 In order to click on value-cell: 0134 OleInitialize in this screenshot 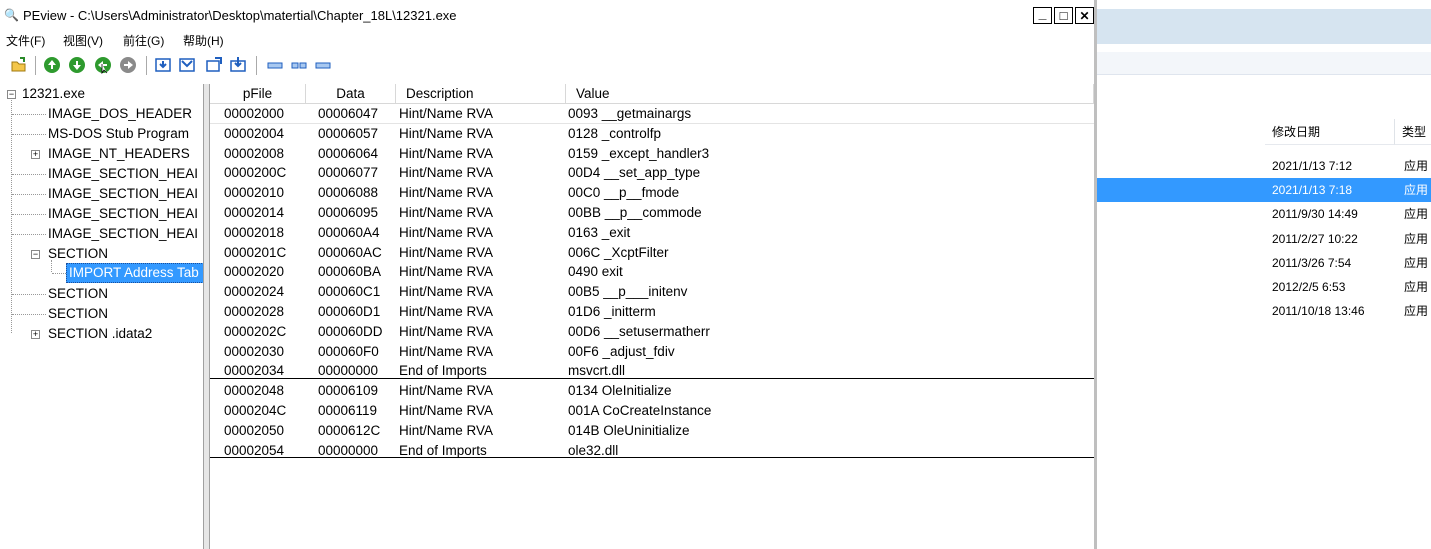, I will do `click(620, 391)`.